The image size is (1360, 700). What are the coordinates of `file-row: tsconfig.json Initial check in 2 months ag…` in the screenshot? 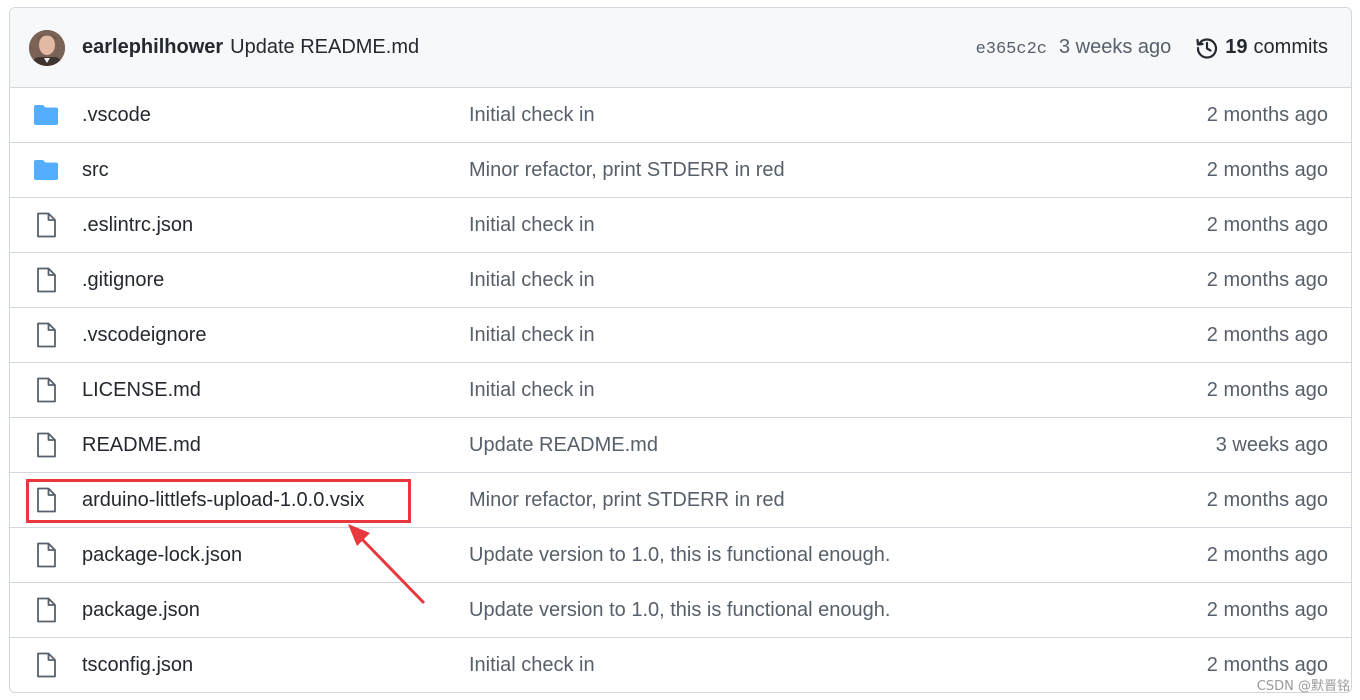 It's located at (680, 664).